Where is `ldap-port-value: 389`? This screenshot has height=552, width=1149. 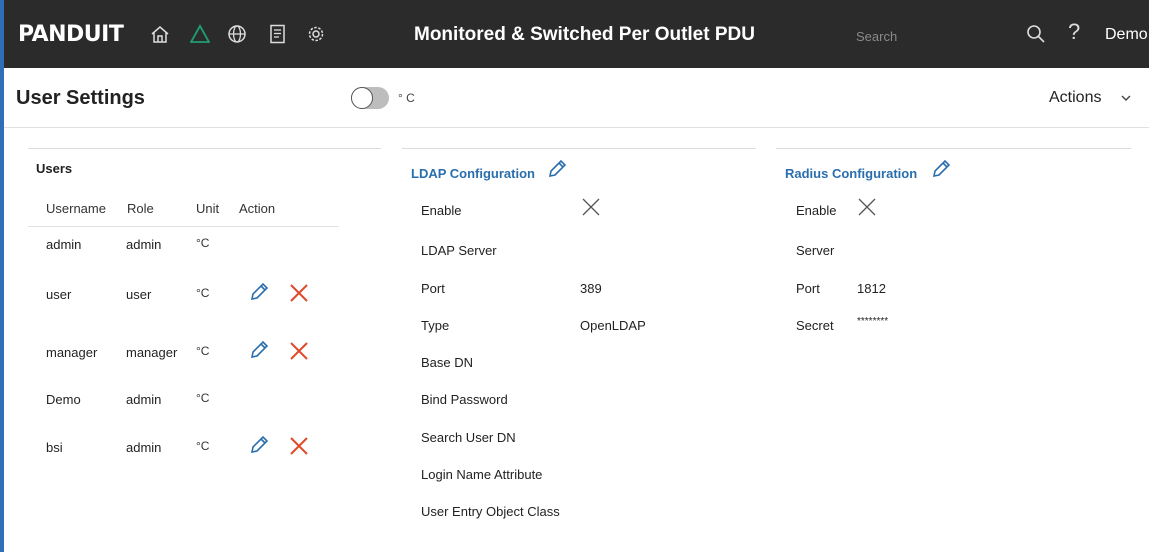
ldap-port-value: 389 is located at coordinates (591, 288).